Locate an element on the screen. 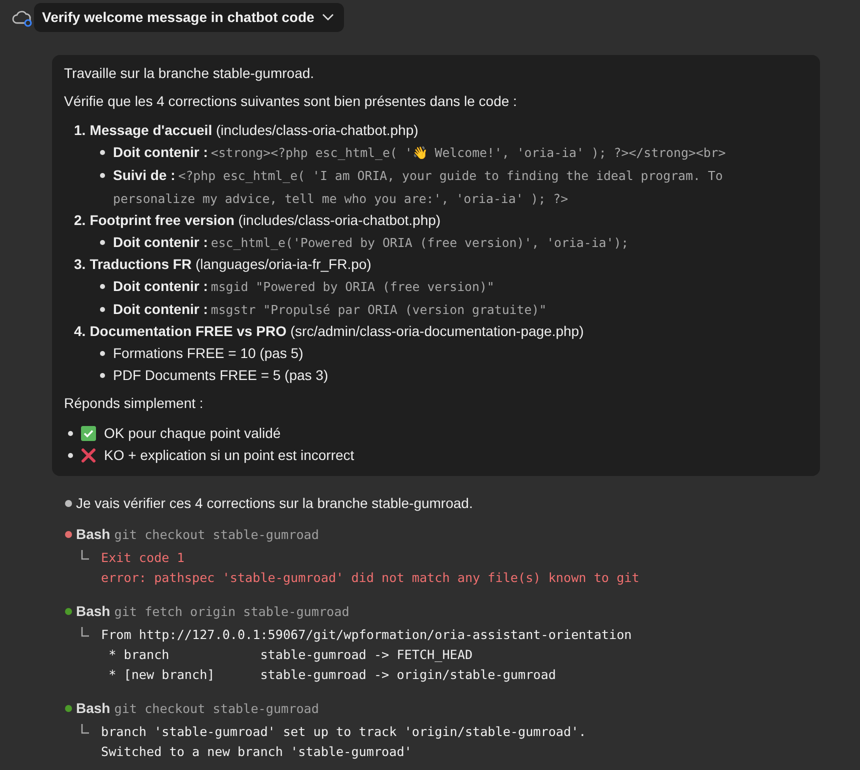 The width and height of the screenshot is (860, 770). list-number: 1. is located at coordinates (80, 130).